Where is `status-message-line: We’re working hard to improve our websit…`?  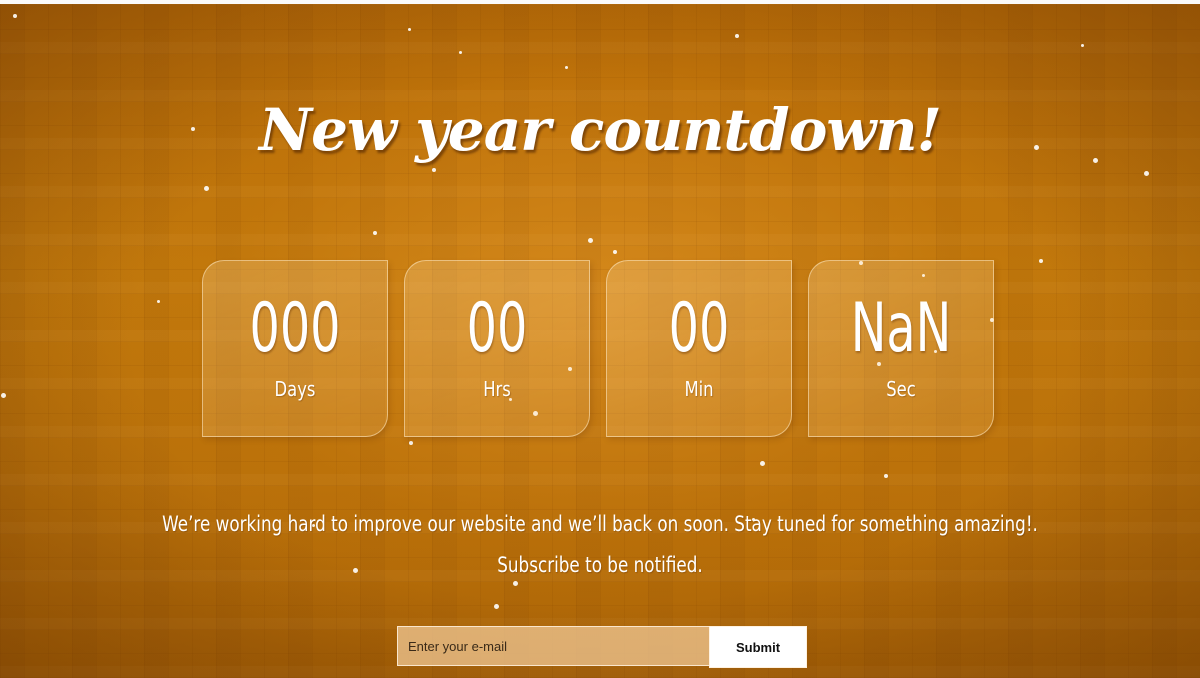 status-message-line: We’re working hard to improve our websit… is located at coordinates (600, 524).